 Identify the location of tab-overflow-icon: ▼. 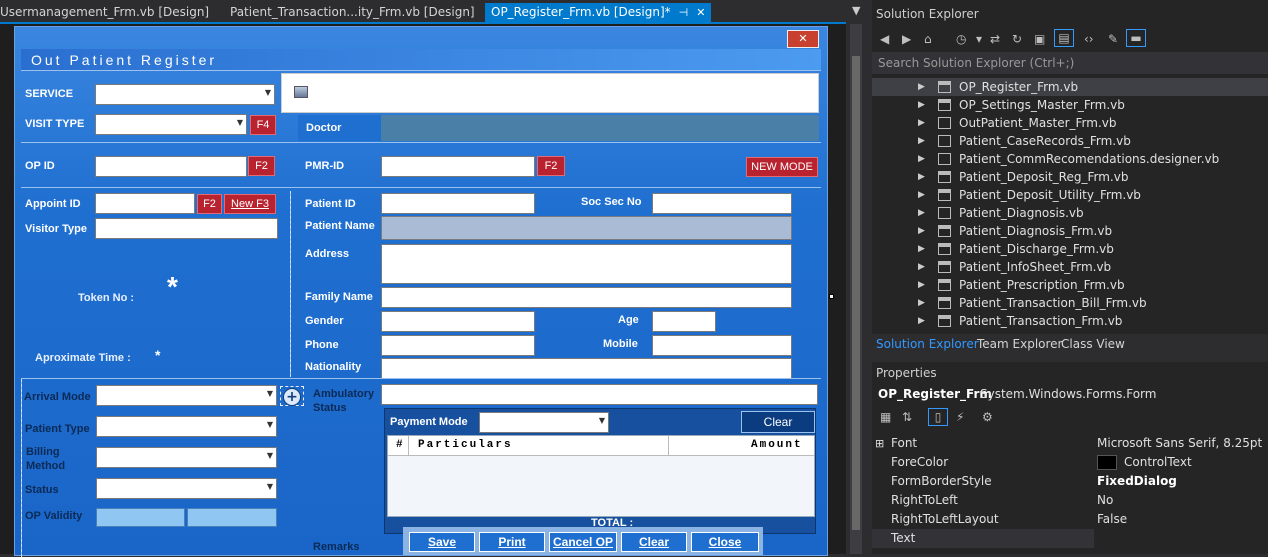
(856, 10).